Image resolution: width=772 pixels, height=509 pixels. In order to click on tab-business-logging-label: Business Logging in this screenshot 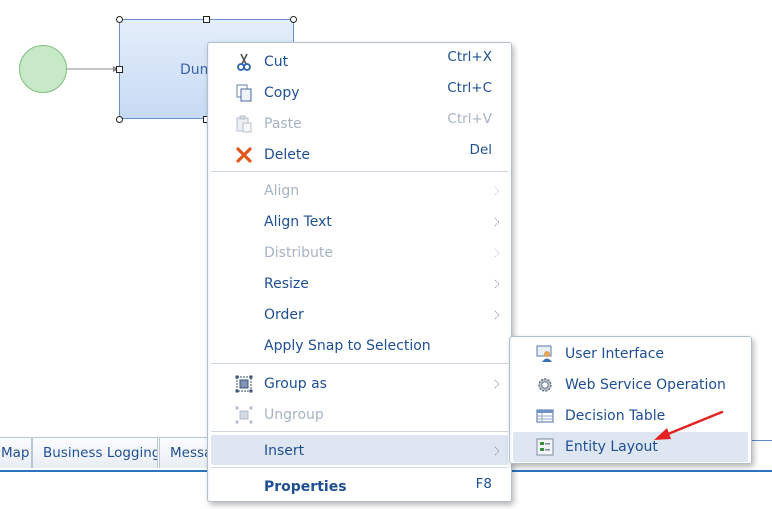, I will do `click(100, 453)`.